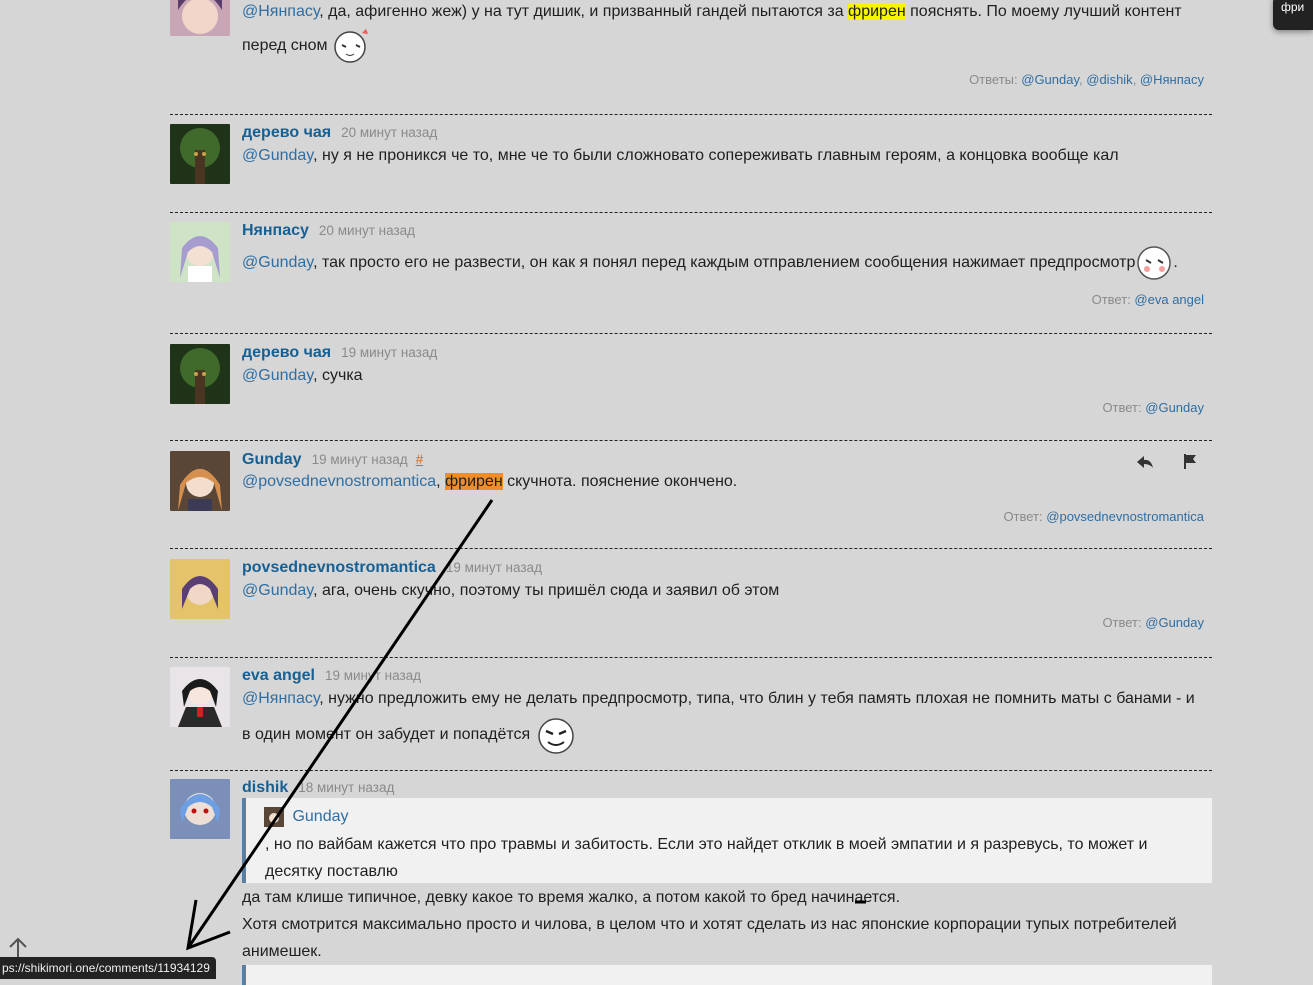 Image resolution: width=1313 pixels, height=985 pixels. I want to click on comment-header: Нянпасу 20 минут назад, so click(328, 231).